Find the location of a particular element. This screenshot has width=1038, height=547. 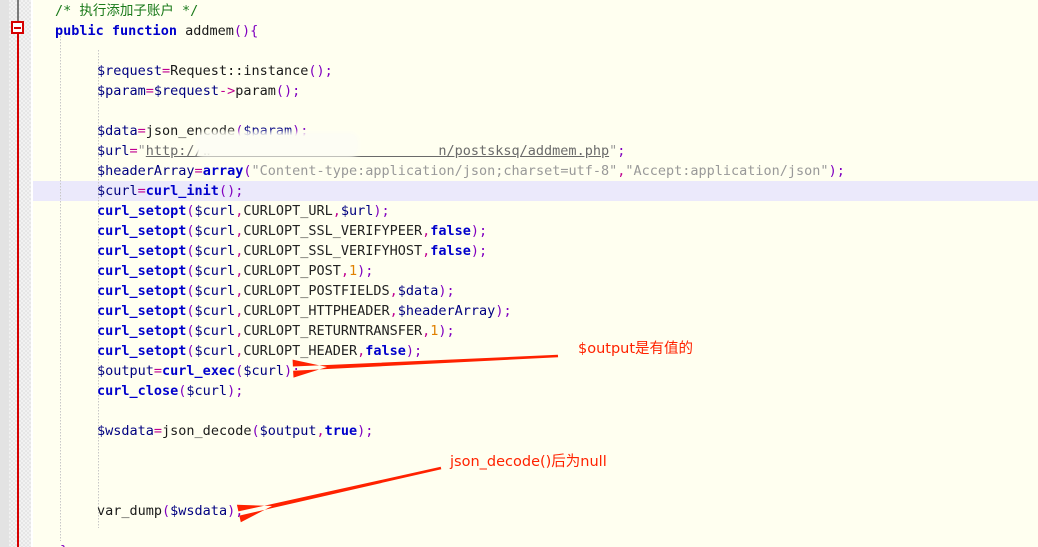

arrow-to-curl-exec is located at coordinates (425, 366).